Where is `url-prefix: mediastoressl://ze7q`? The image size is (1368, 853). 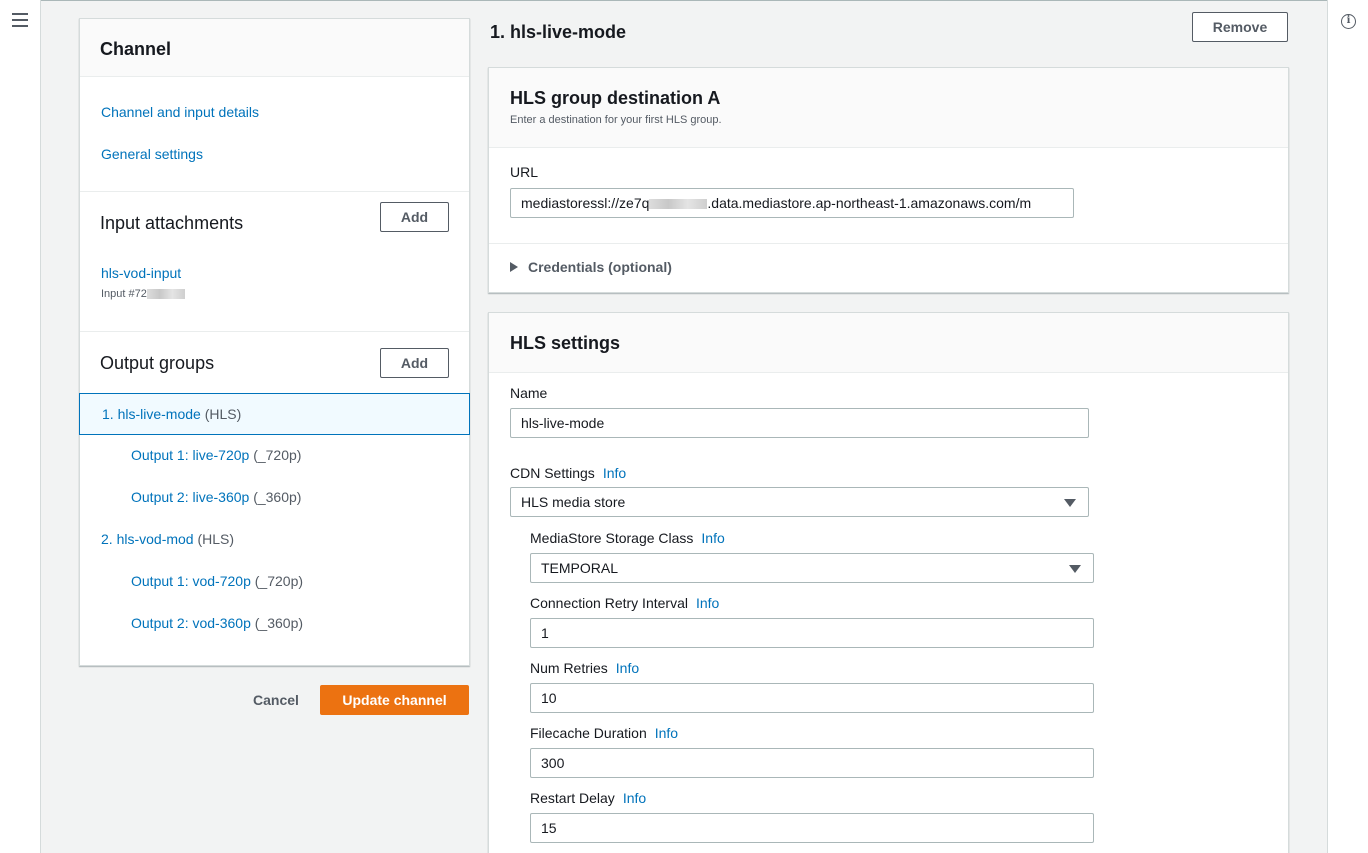
url-prefix: mediastoressl://ze7q is located at coordinates (585, 203).